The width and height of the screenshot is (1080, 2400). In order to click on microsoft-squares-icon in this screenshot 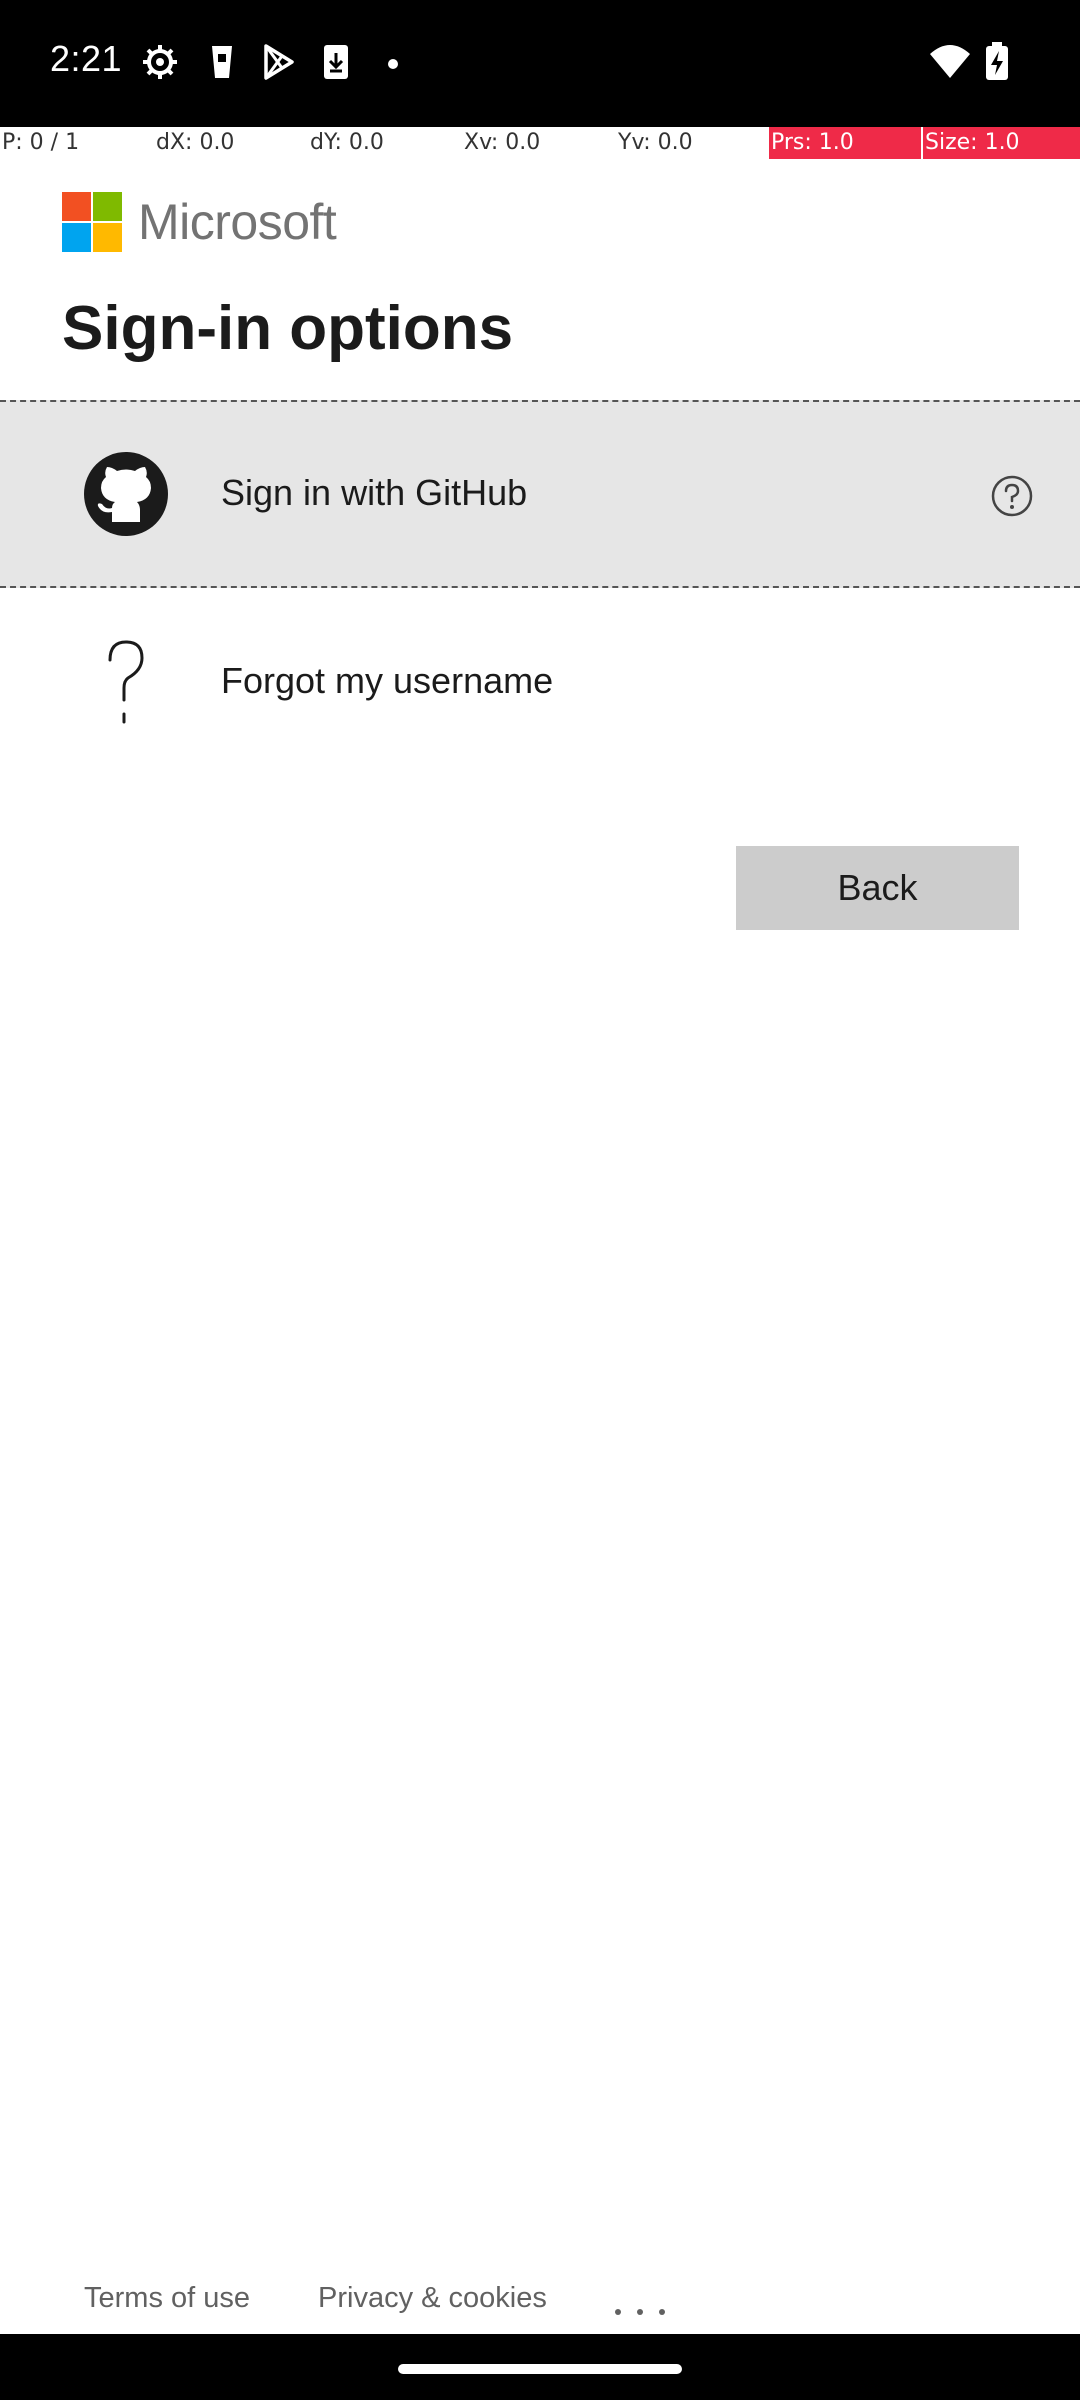, I will do `click(92, 222)`.